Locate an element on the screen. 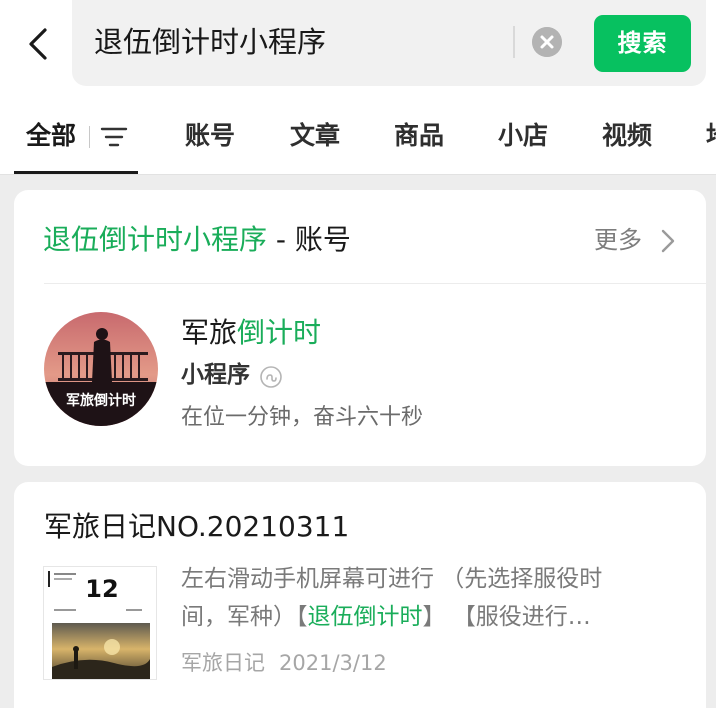  chevron-right-icon is located at coordinates (668, 241).